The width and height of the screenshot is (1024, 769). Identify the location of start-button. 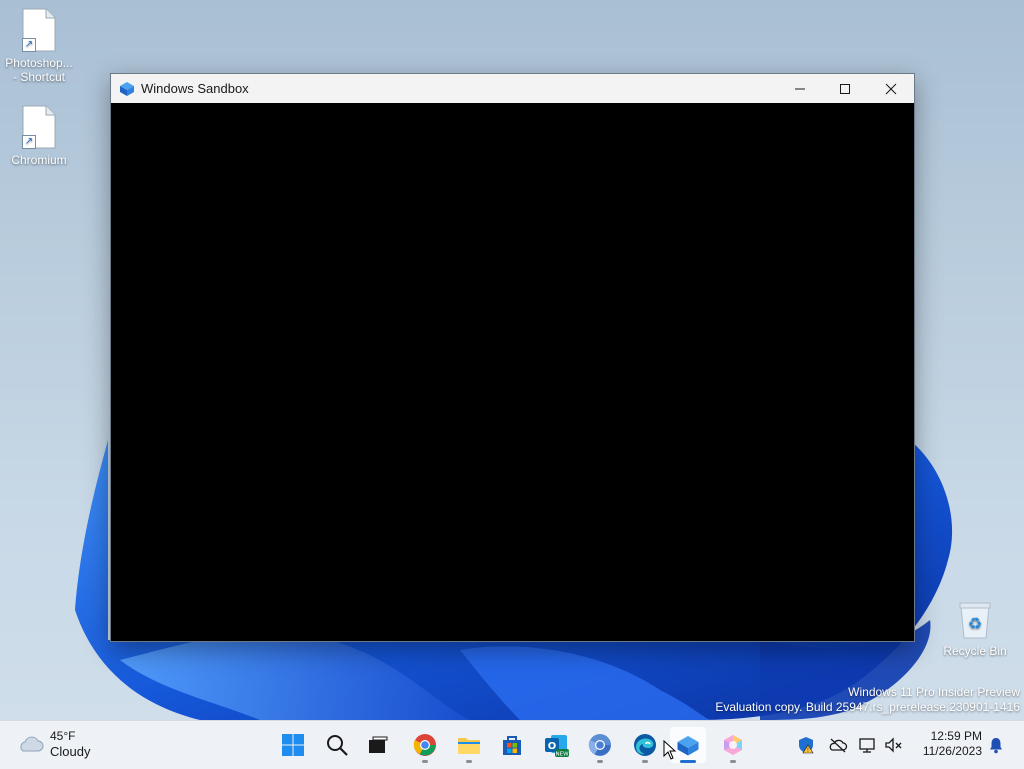
(293, 745).